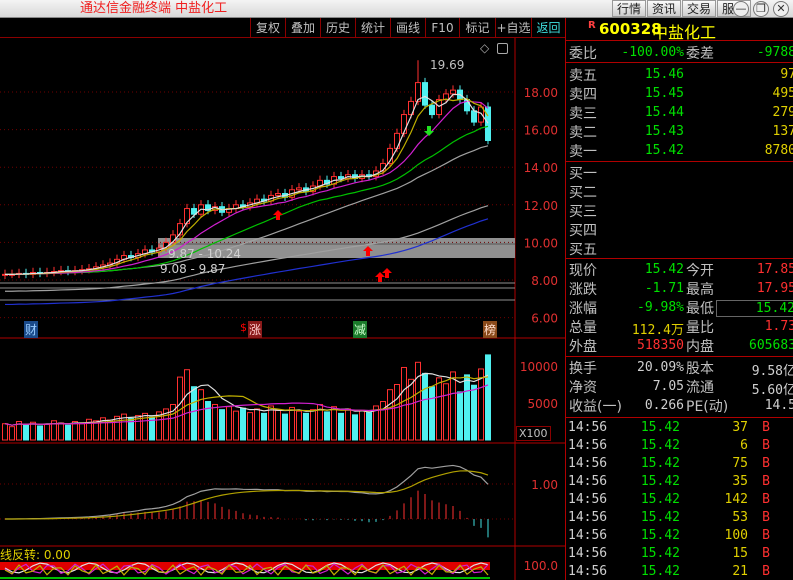 This screenshot has height=580, width=793. What do you see at coordinates (337, 28) in the screenshot?
I see `tool-history: 历史` at bounding box center [337, 28].